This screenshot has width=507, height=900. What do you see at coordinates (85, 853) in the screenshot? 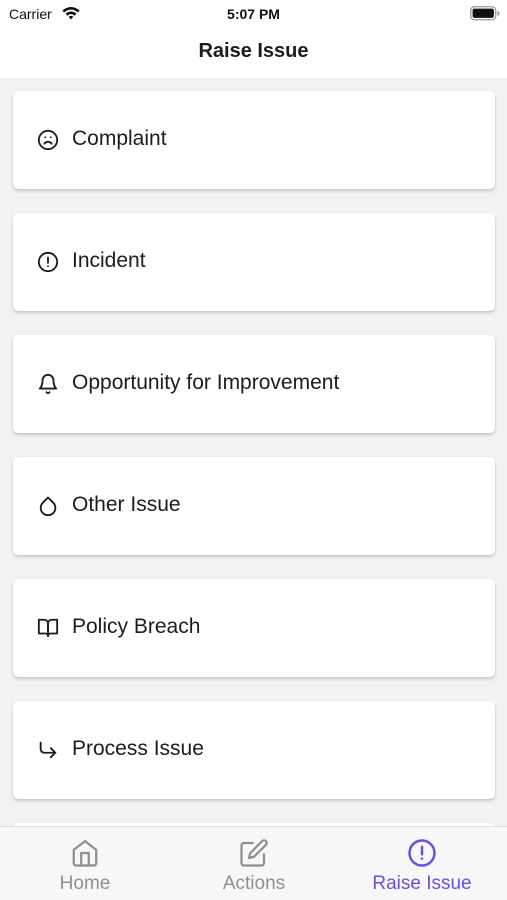
I see `home-icon` at bounding box center [85, 853].